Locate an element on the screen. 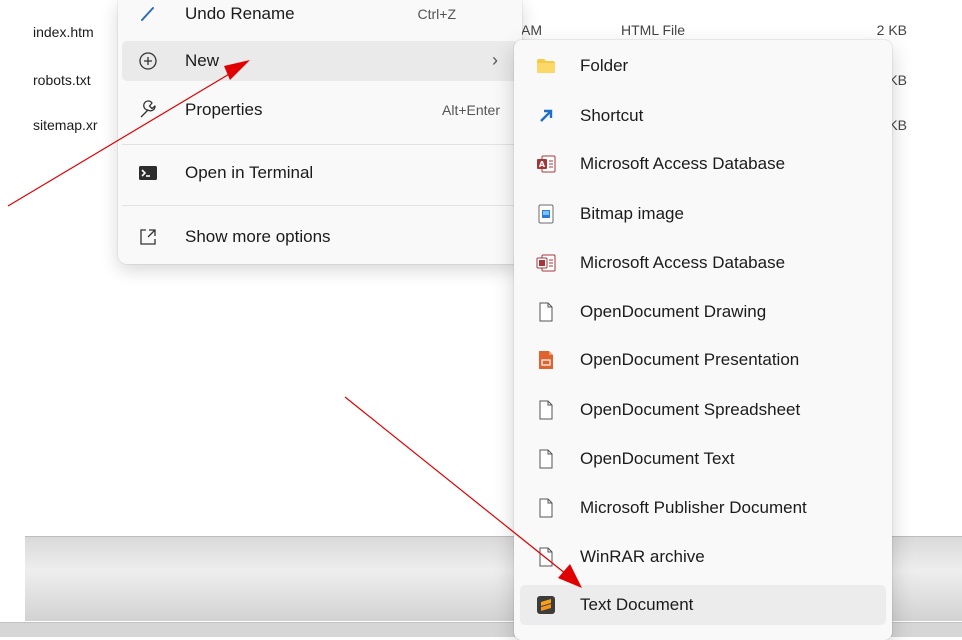  access-icon is located at coordinates (546, 263).